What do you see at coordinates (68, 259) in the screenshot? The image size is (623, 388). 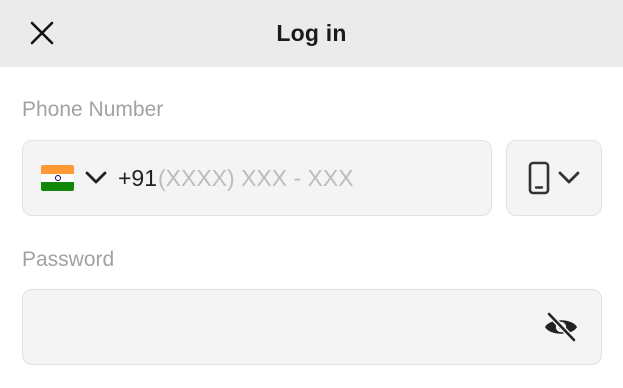 I see `password-label: Password` at bounding box center [68, 259].